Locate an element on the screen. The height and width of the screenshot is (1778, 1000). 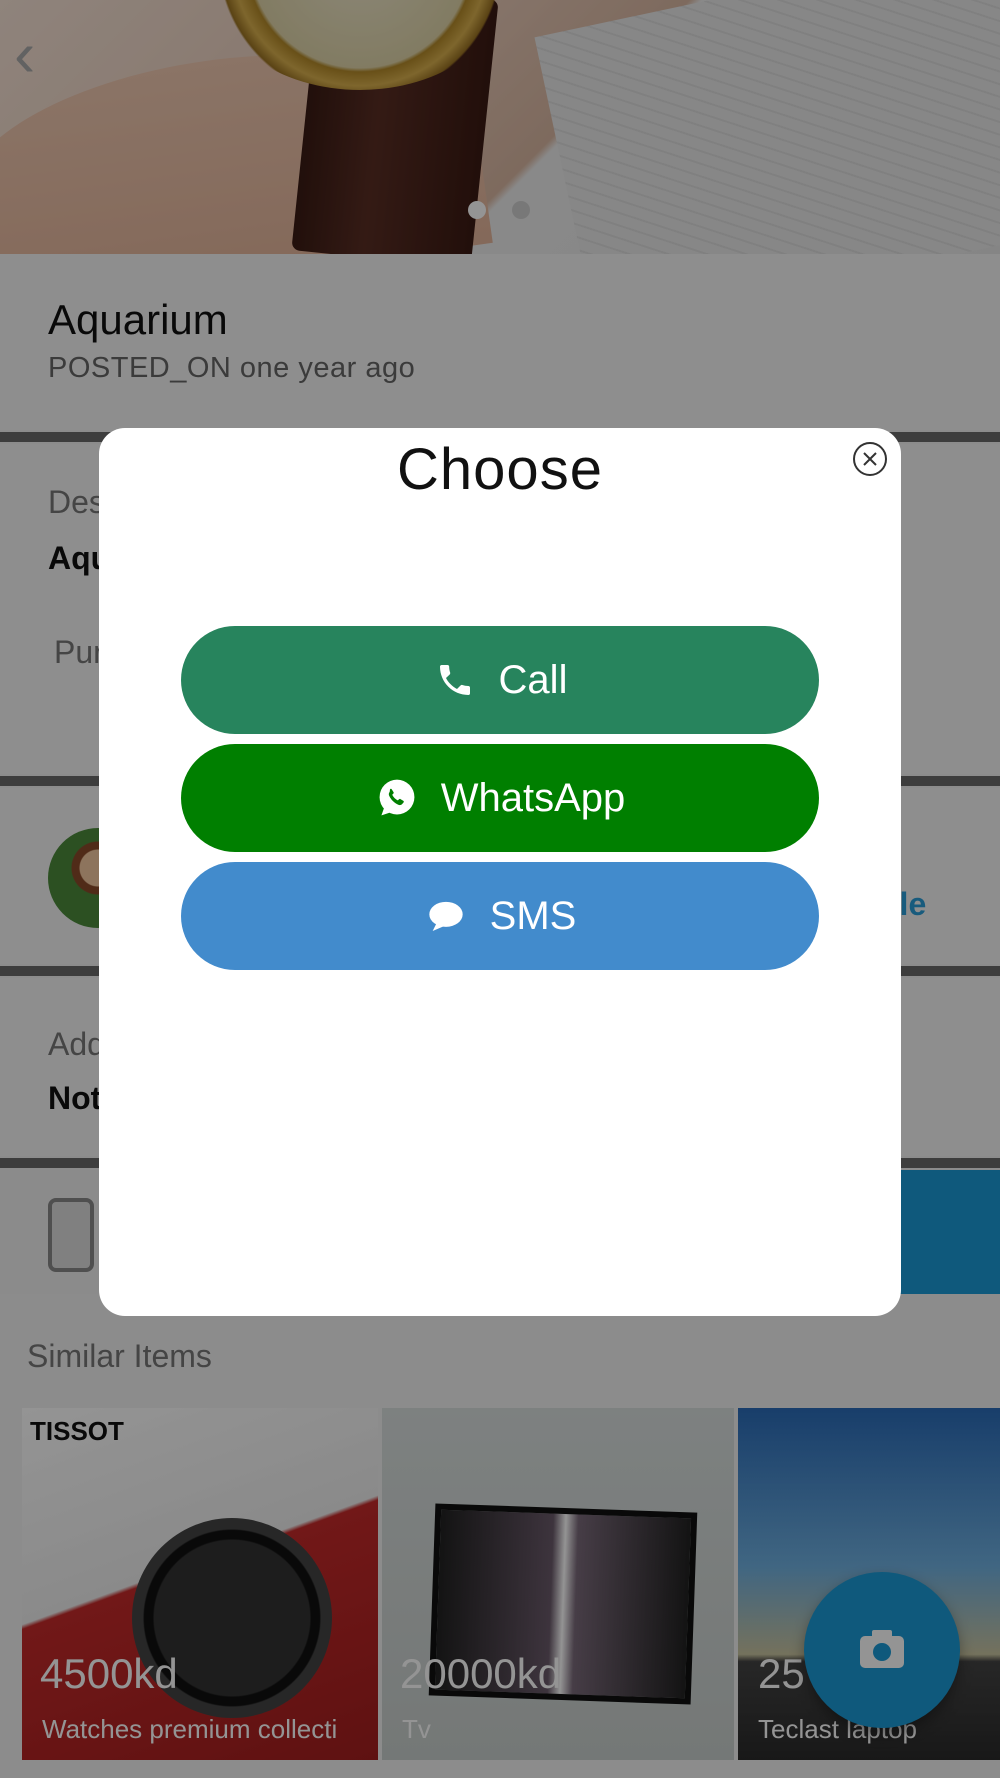
whatsapp-label: WhatsApp is located at coordinates (533, 797).